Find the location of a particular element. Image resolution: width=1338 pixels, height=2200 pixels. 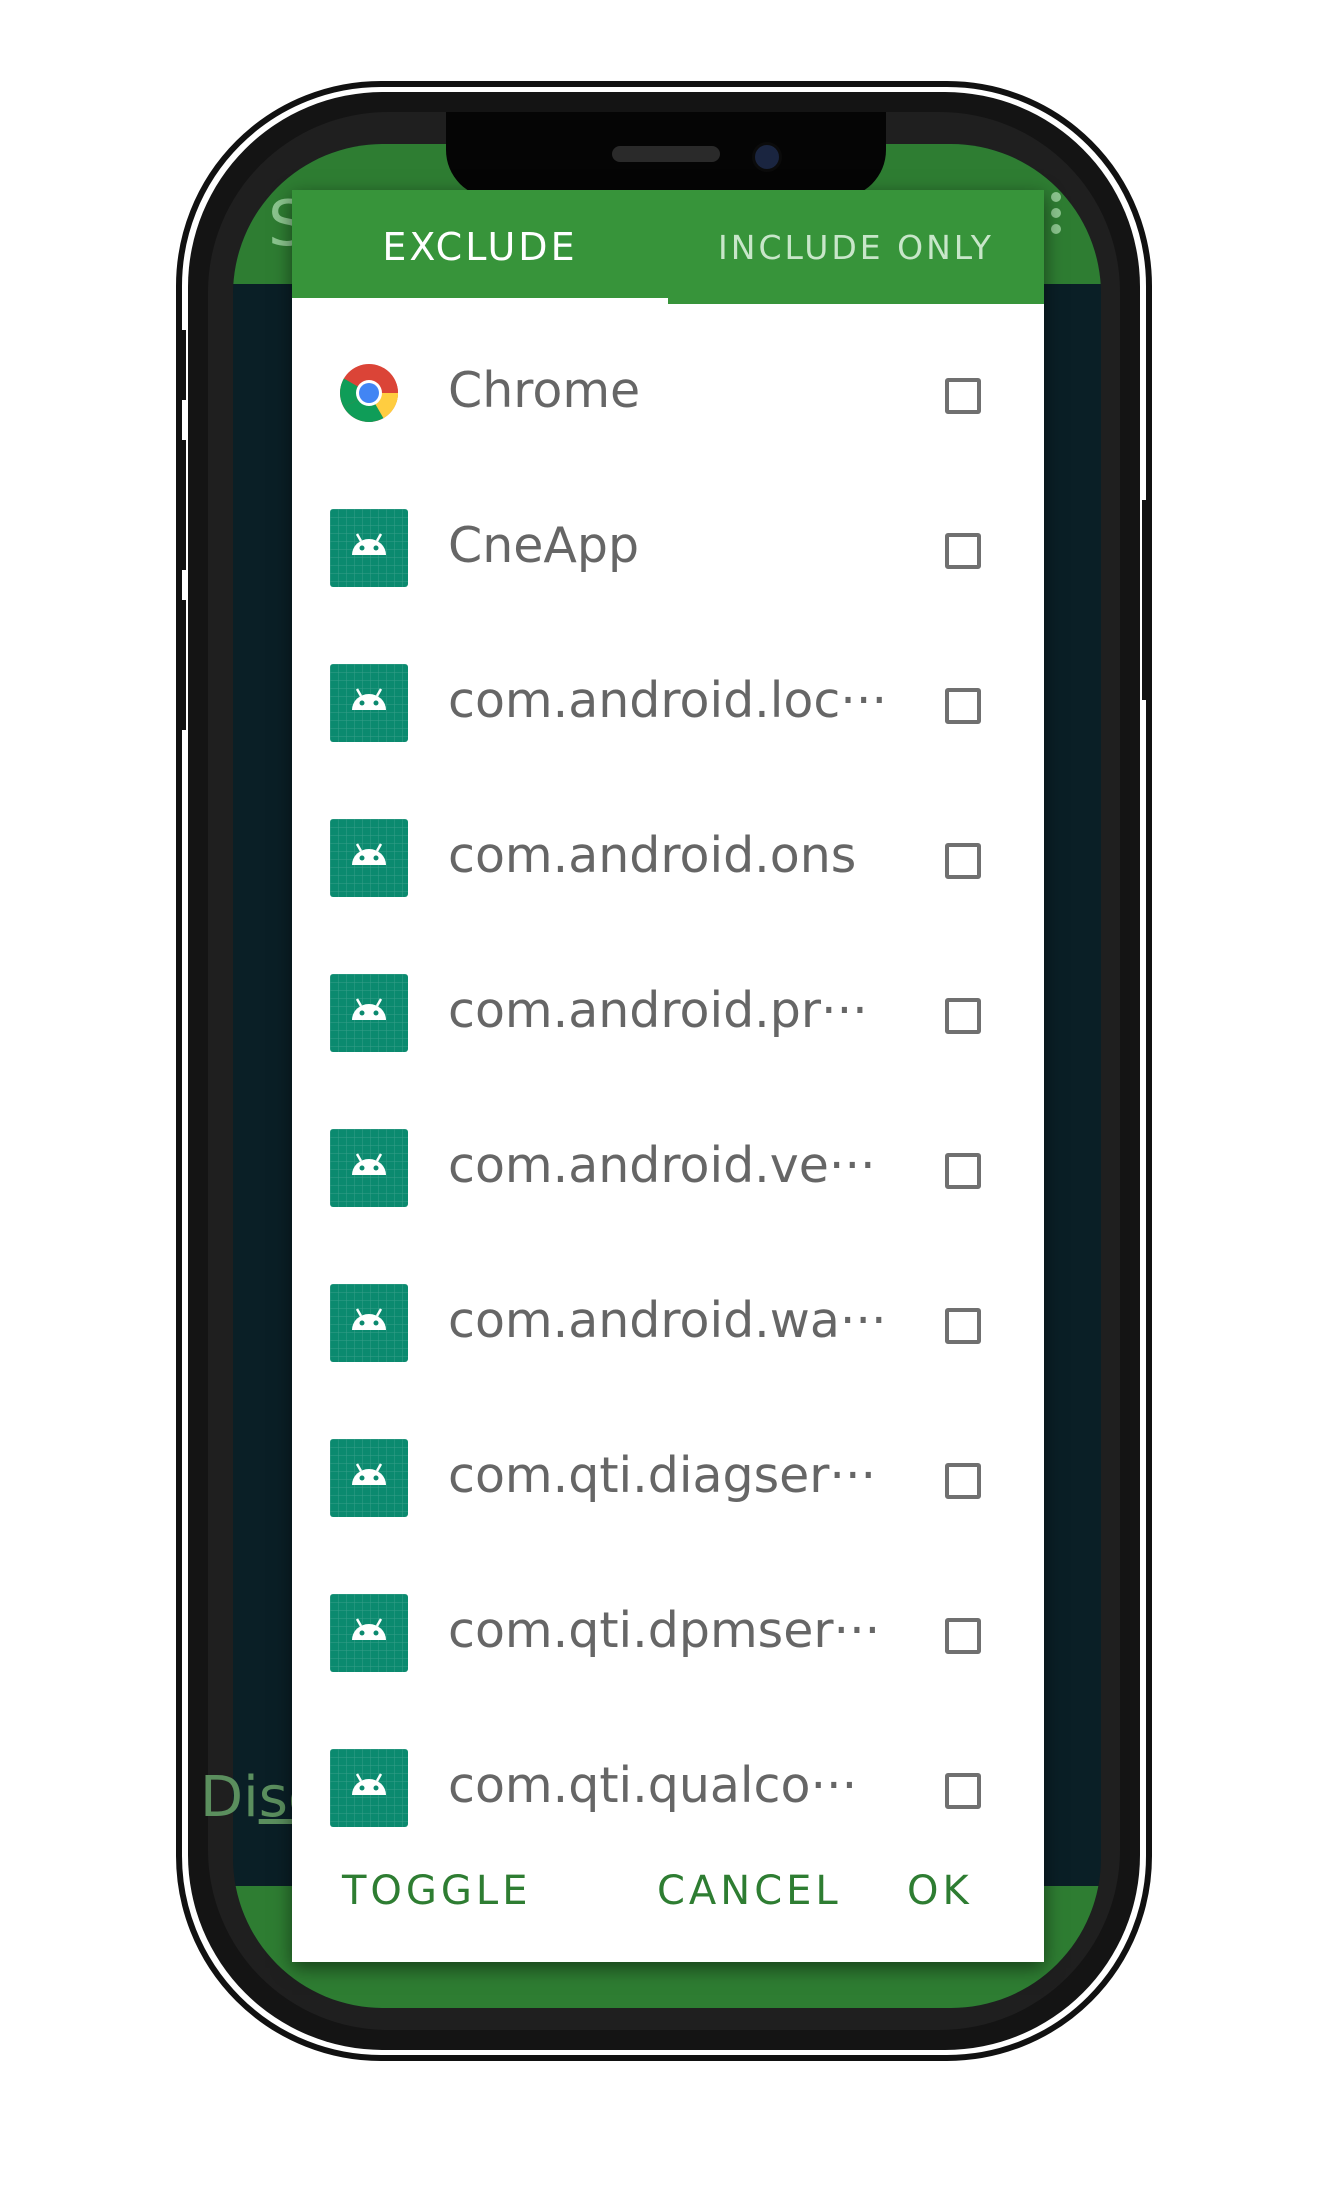

app-label: com.android.ons is located at coordinates (652, 855).